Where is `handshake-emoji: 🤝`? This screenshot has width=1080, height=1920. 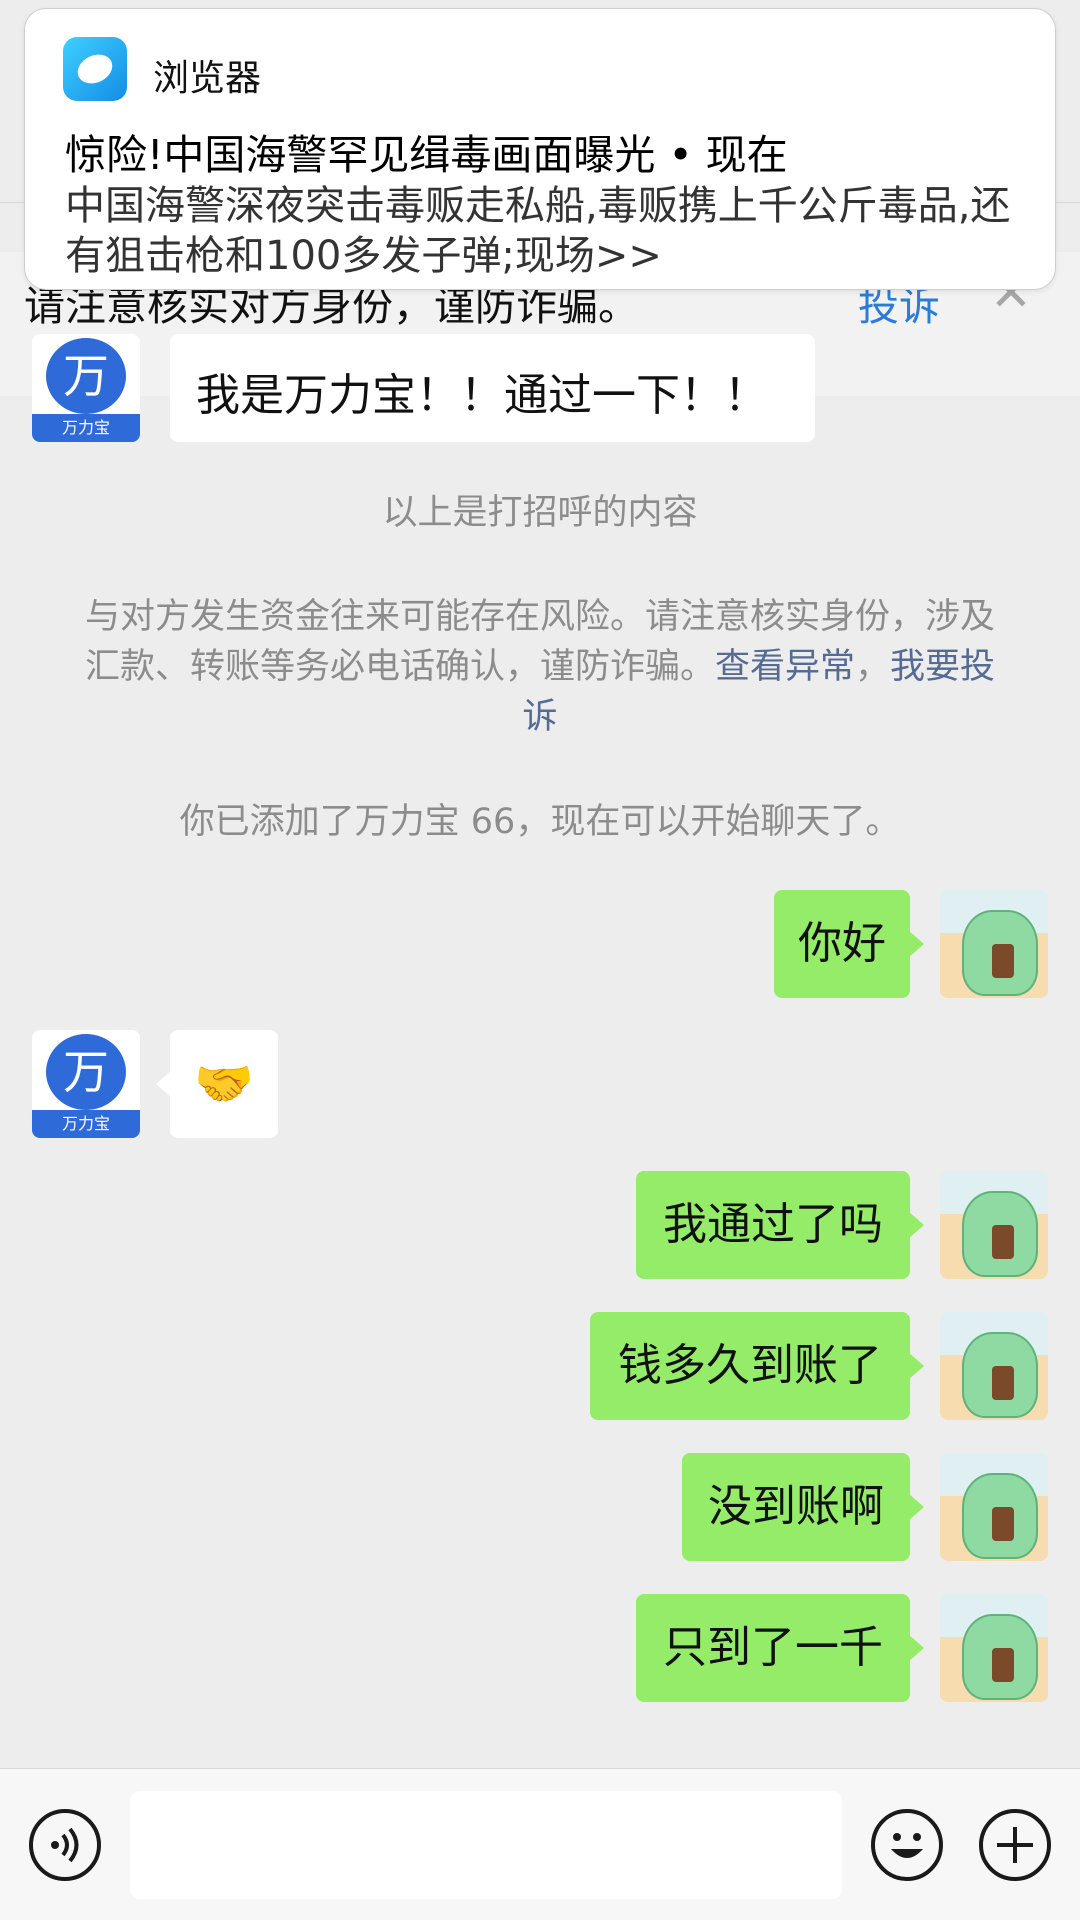
handshake-emoji: 🤝 is located at coordinates (224, 1084).